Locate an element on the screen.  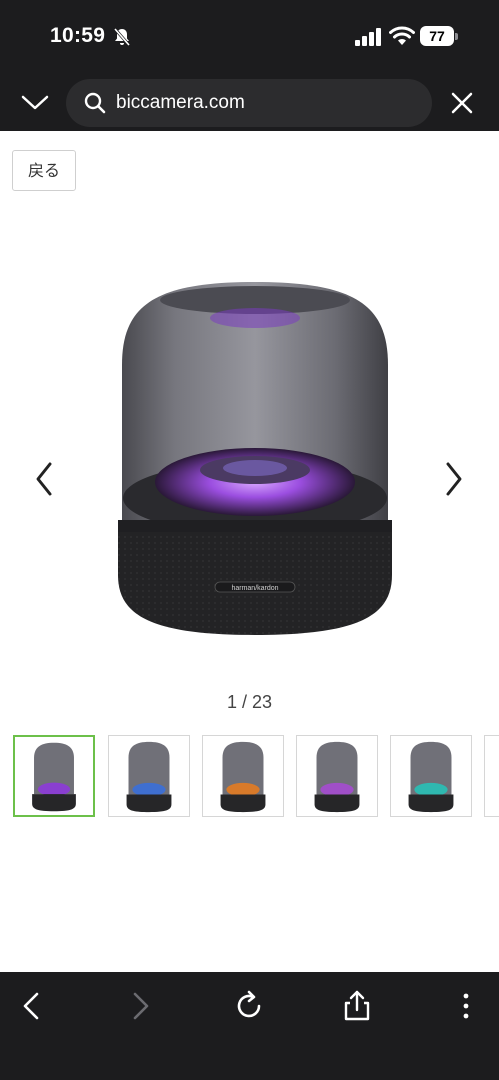
address-row: biccamera.com is located at coordinates (249, 103).